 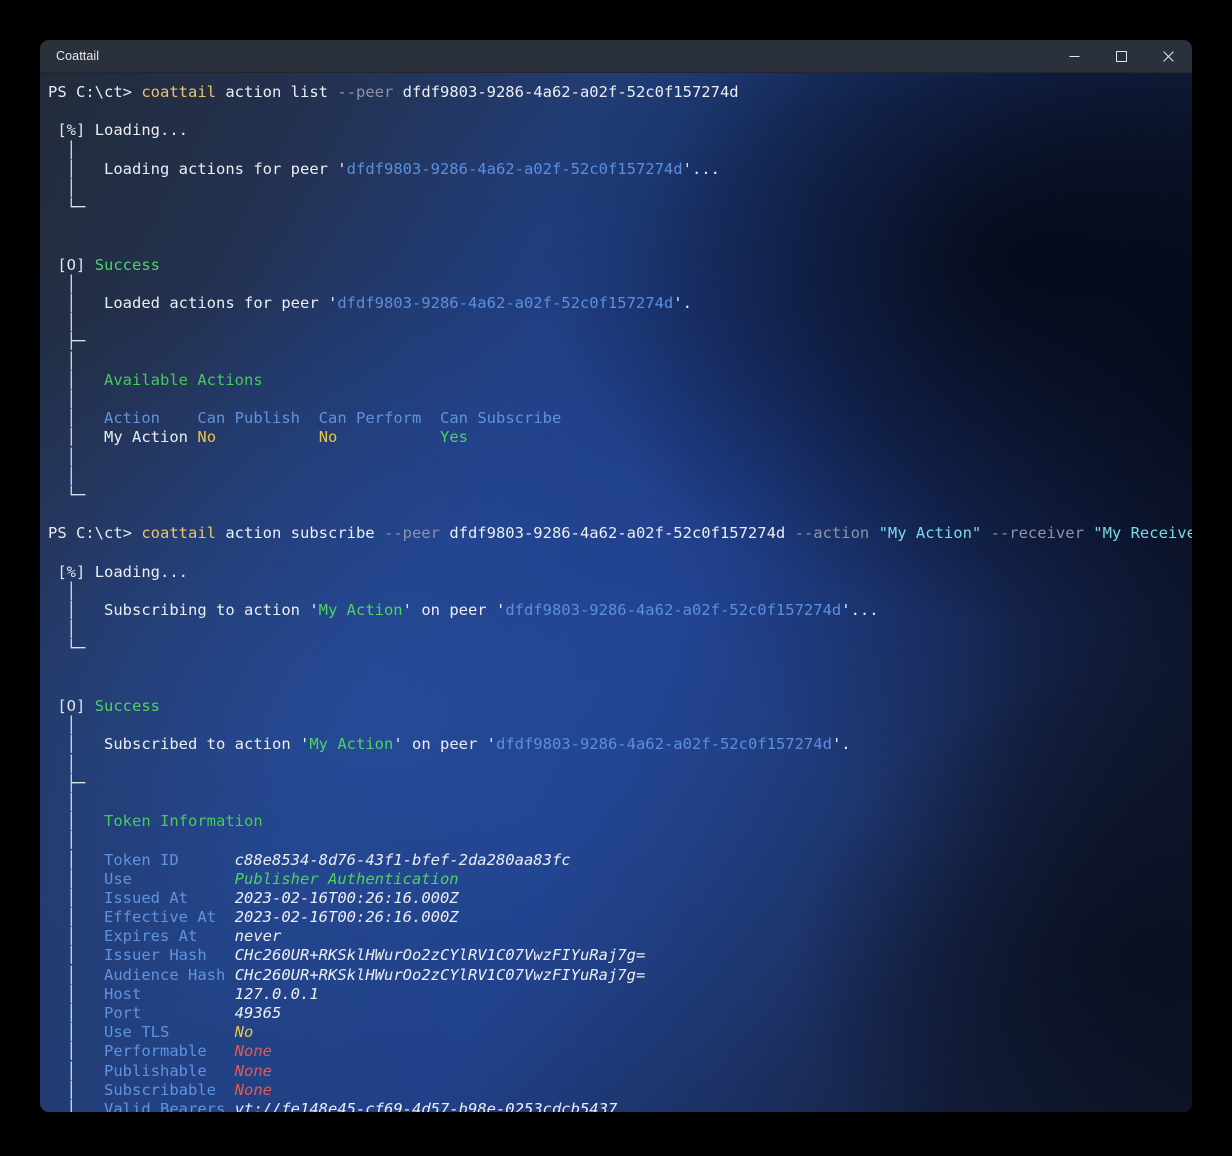 I want to click on token-row: │ Use Publisher Authentication, so click(x=616, y=879).